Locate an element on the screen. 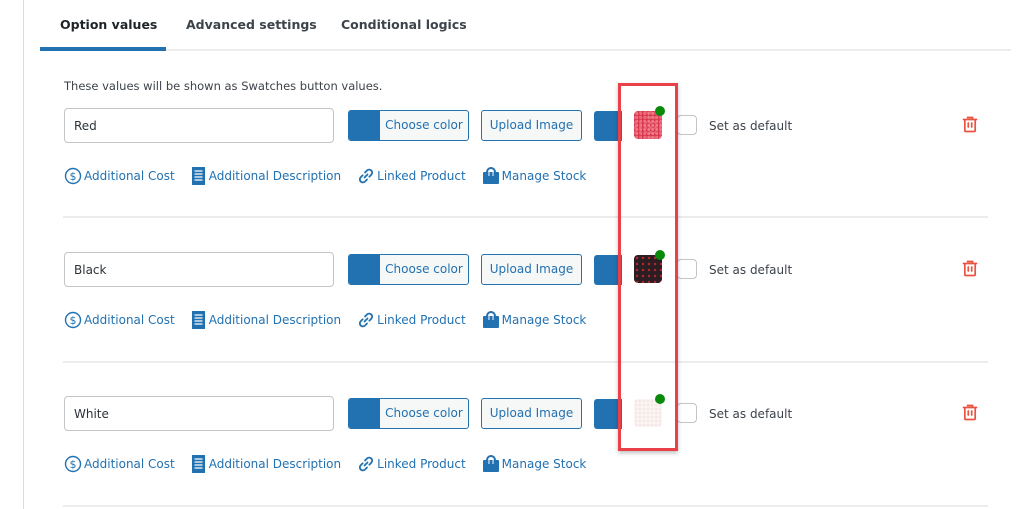  linked-product-link: Linked Product is located at coordinates (411, 464).